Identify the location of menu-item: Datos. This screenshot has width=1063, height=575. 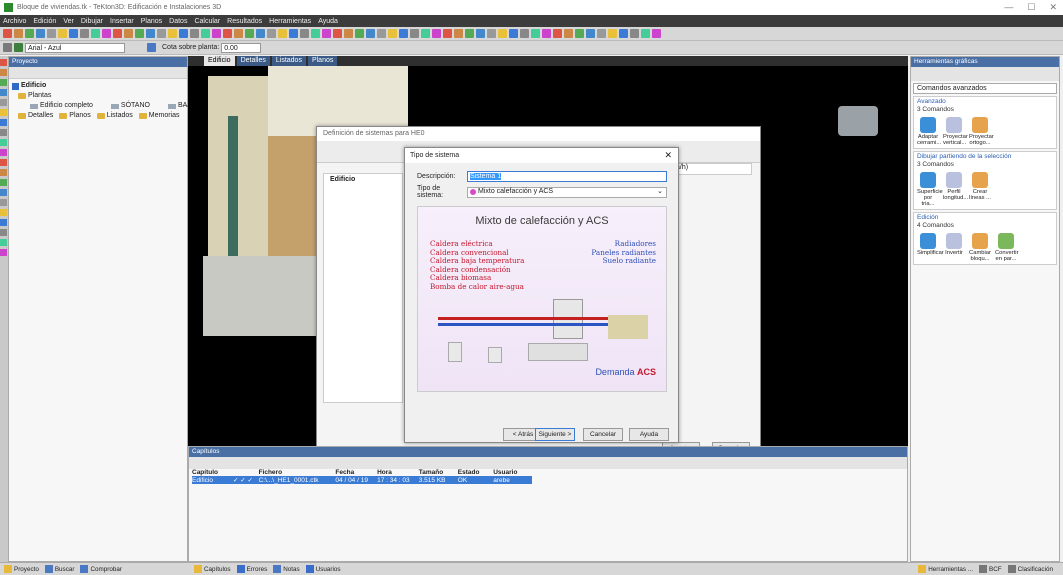
(178, 21).